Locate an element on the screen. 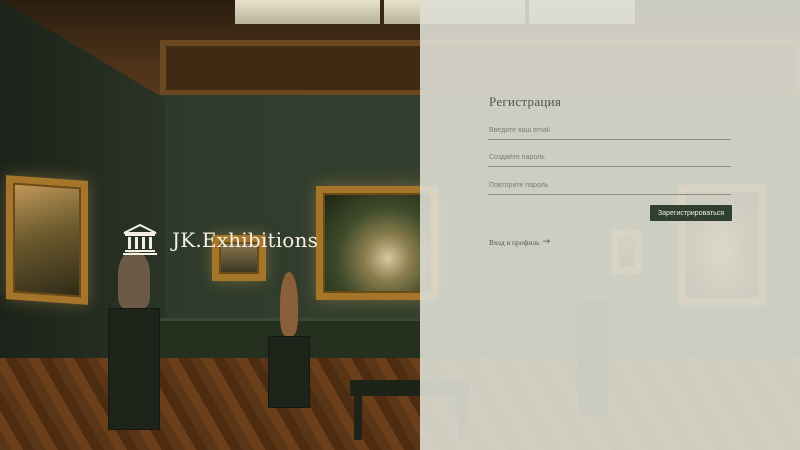 Image resolution: width=800 pixels, height=450 pixels. painting-landscape is located at coordinates (47, 240).